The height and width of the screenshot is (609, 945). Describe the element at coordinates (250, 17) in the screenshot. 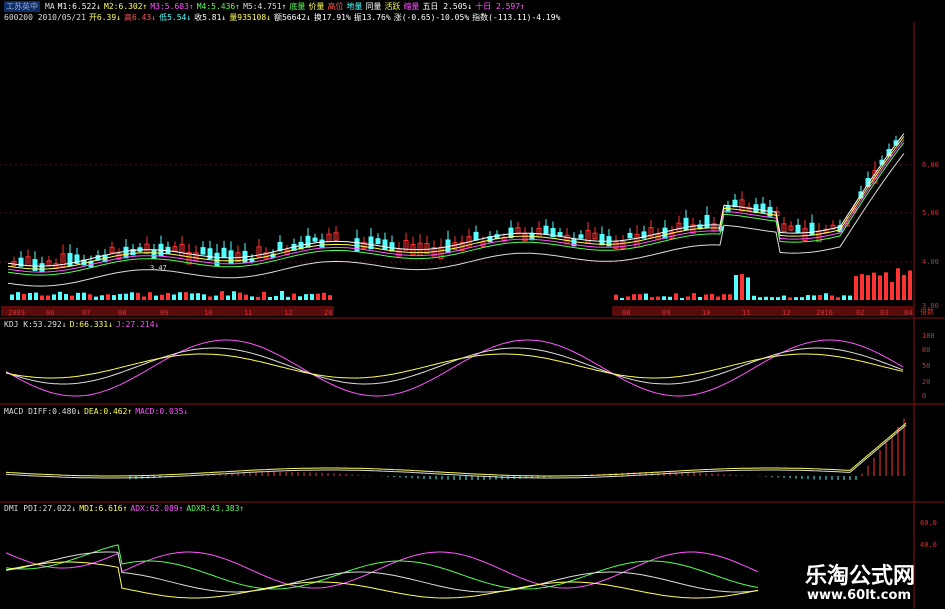

I see `quote-value-item: 量935108↓` at that location.